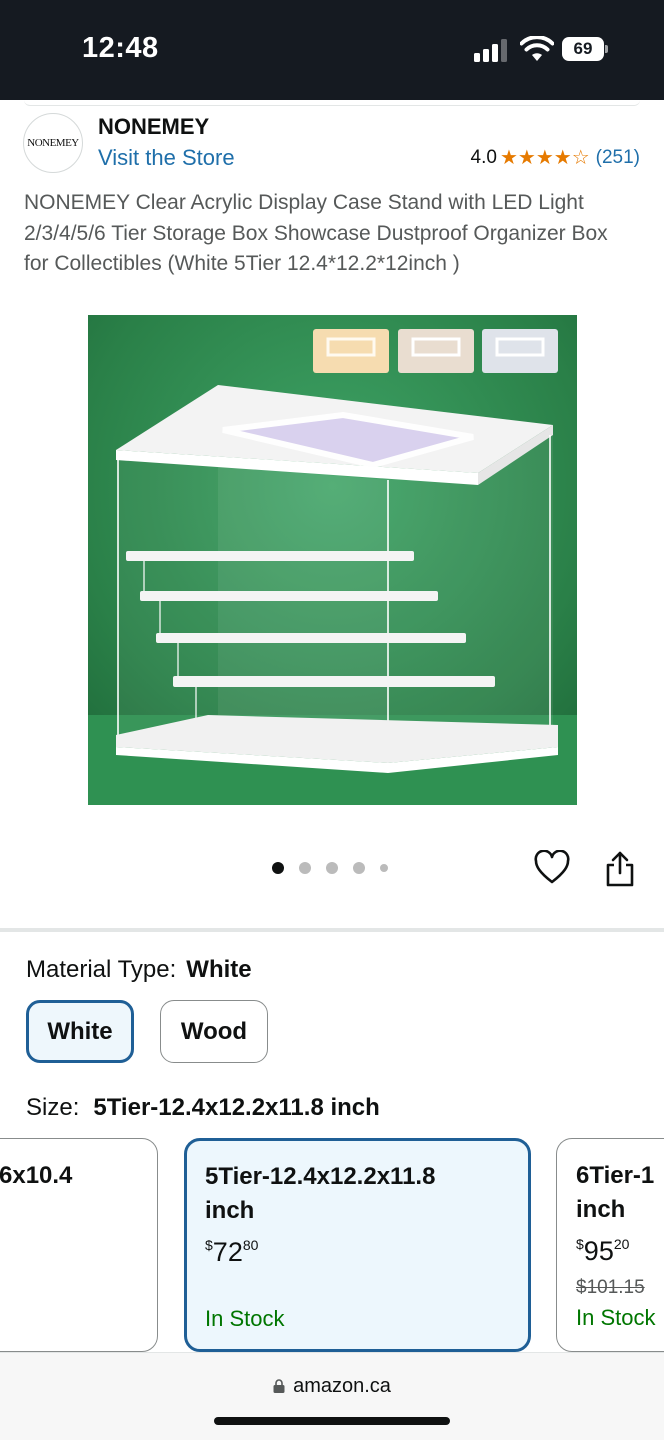 This screenshot has height=1440, width=664. I want to click on brand-logo: NONEMEY, so click(53, 143).